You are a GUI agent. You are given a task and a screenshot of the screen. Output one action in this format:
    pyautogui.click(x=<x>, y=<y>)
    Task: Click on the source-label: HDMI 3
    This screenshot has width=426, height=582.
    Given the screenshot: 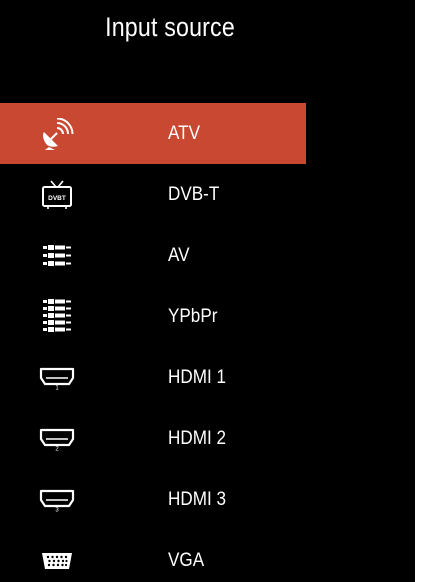 What is the action you would take?
    pyautogui.click(x=197, y=499)
    